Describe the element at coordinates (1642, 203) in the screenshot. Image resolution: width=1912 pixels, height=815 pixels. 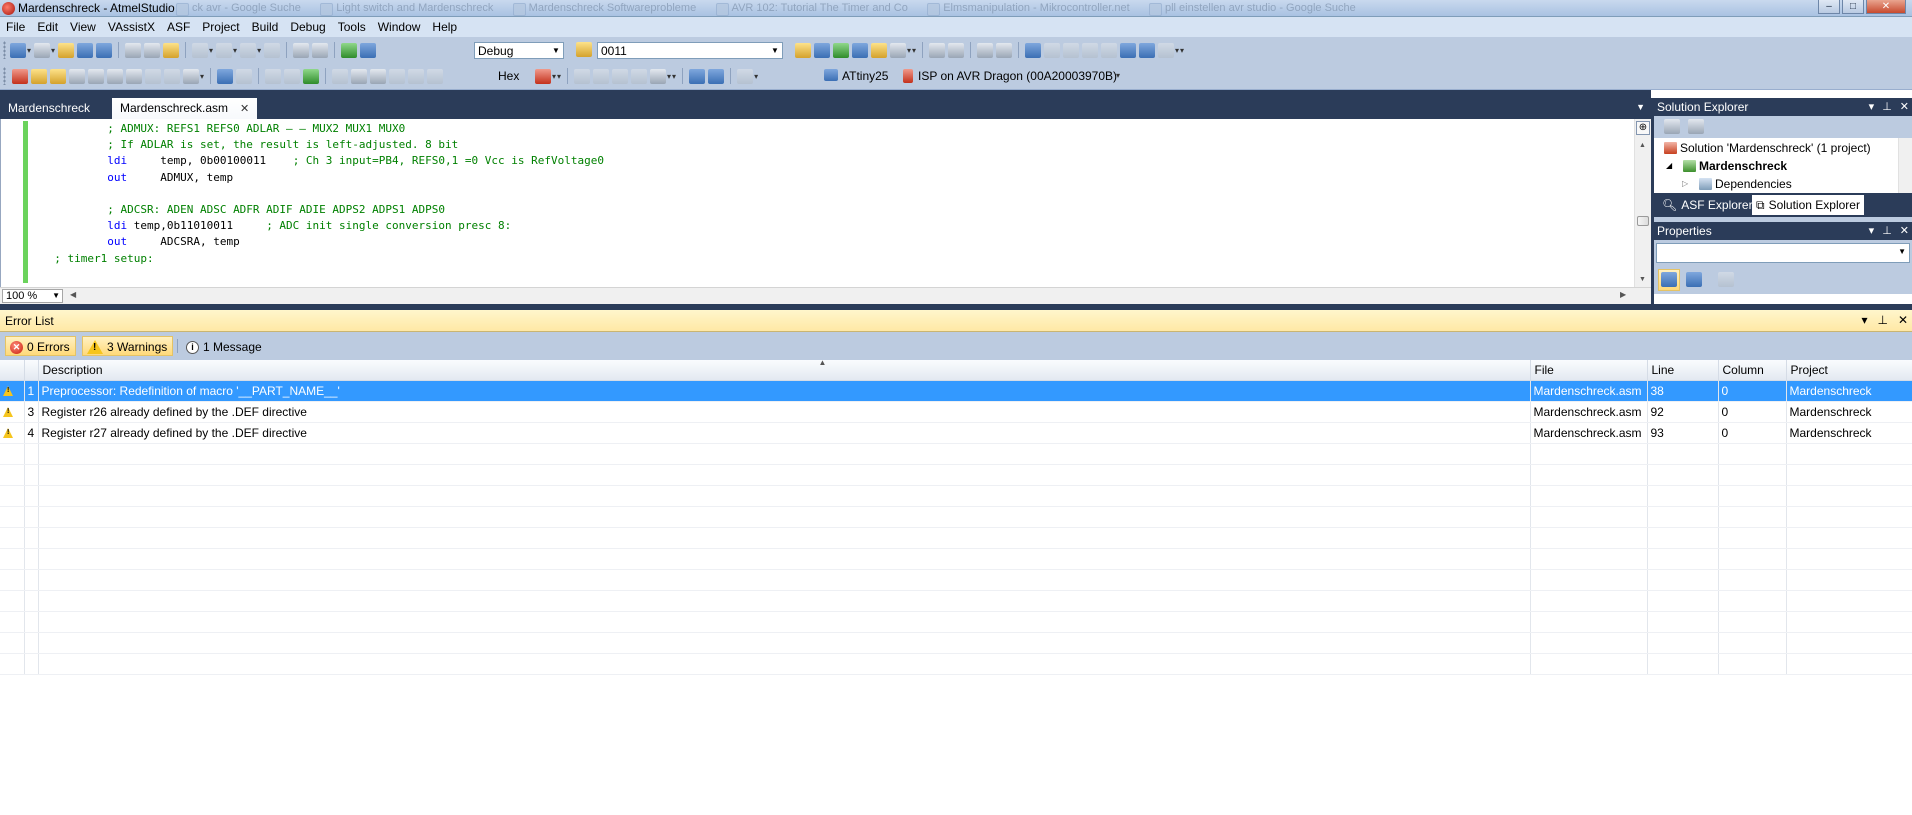
I see `editor-vertical-scrollbar: ⊕ ▲ ▼` at that location.